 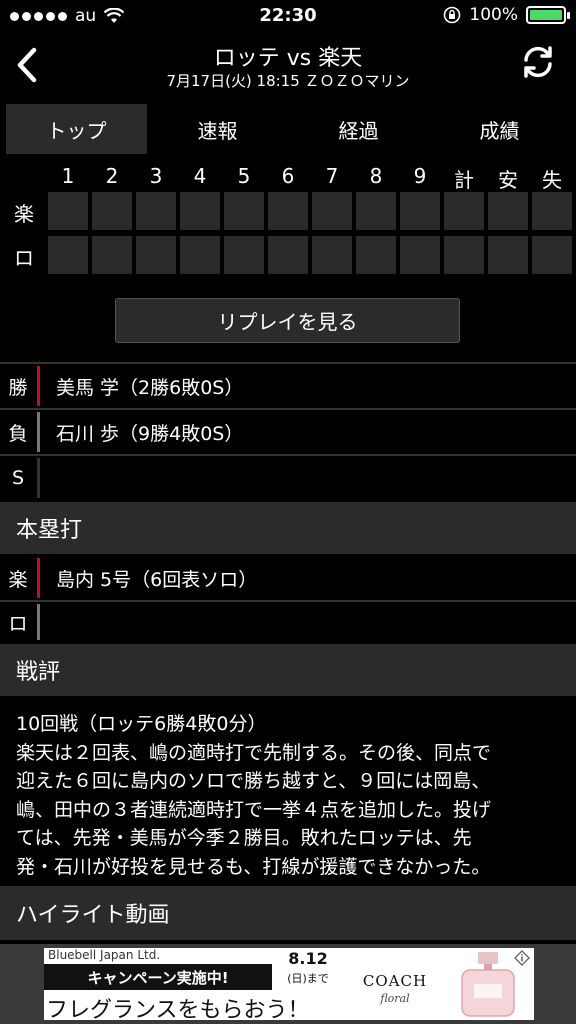 I want to click on save-pitcher-row: S, so click(x=288, y=478).